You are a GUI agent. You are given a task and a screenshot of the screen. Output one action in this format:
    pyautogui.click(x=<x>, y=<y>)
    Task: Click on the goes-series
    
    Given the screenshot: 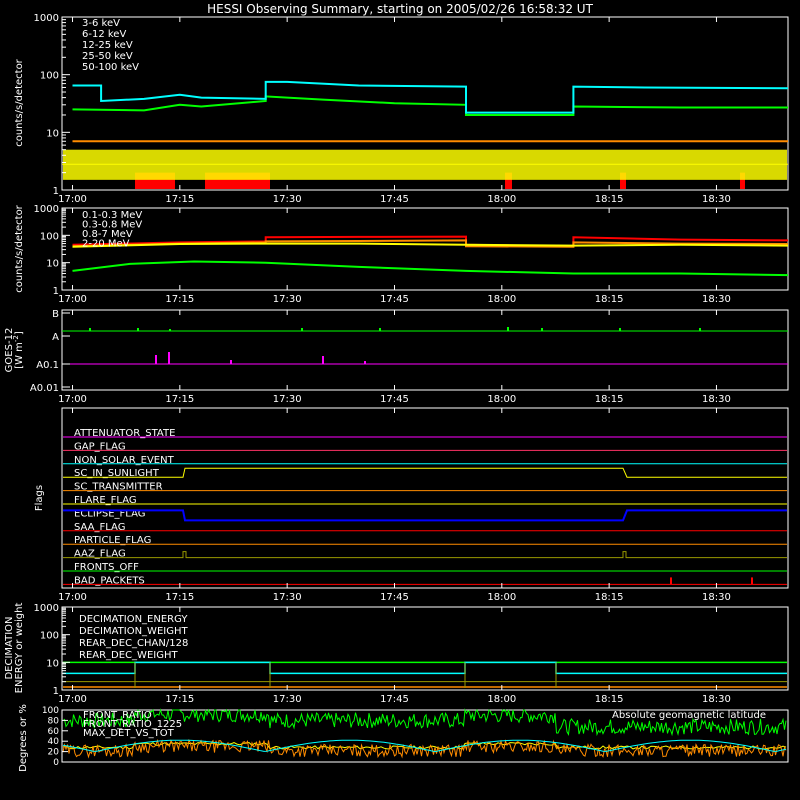 What is the action you would take?
    pyautogui.click(x=425, y=346)
    